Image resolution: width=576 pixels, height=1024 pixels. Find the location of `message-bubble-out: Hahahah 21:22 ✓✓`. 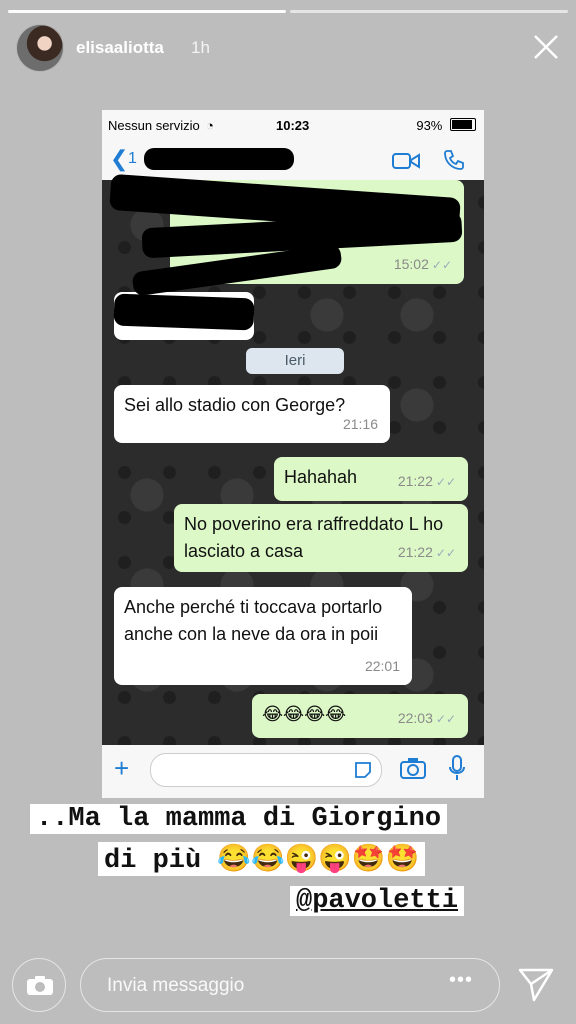

message-bubble-out: Hahahah 21:22 ✓✓ is located at coordinates (371, 479).